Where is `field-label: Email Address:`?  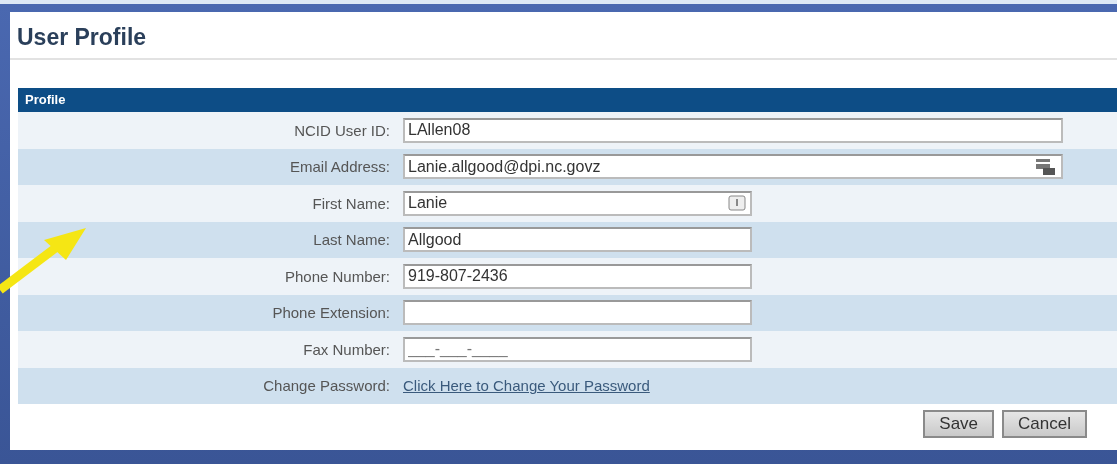 field-label: Email Address: is located at coordinates (339, 167).